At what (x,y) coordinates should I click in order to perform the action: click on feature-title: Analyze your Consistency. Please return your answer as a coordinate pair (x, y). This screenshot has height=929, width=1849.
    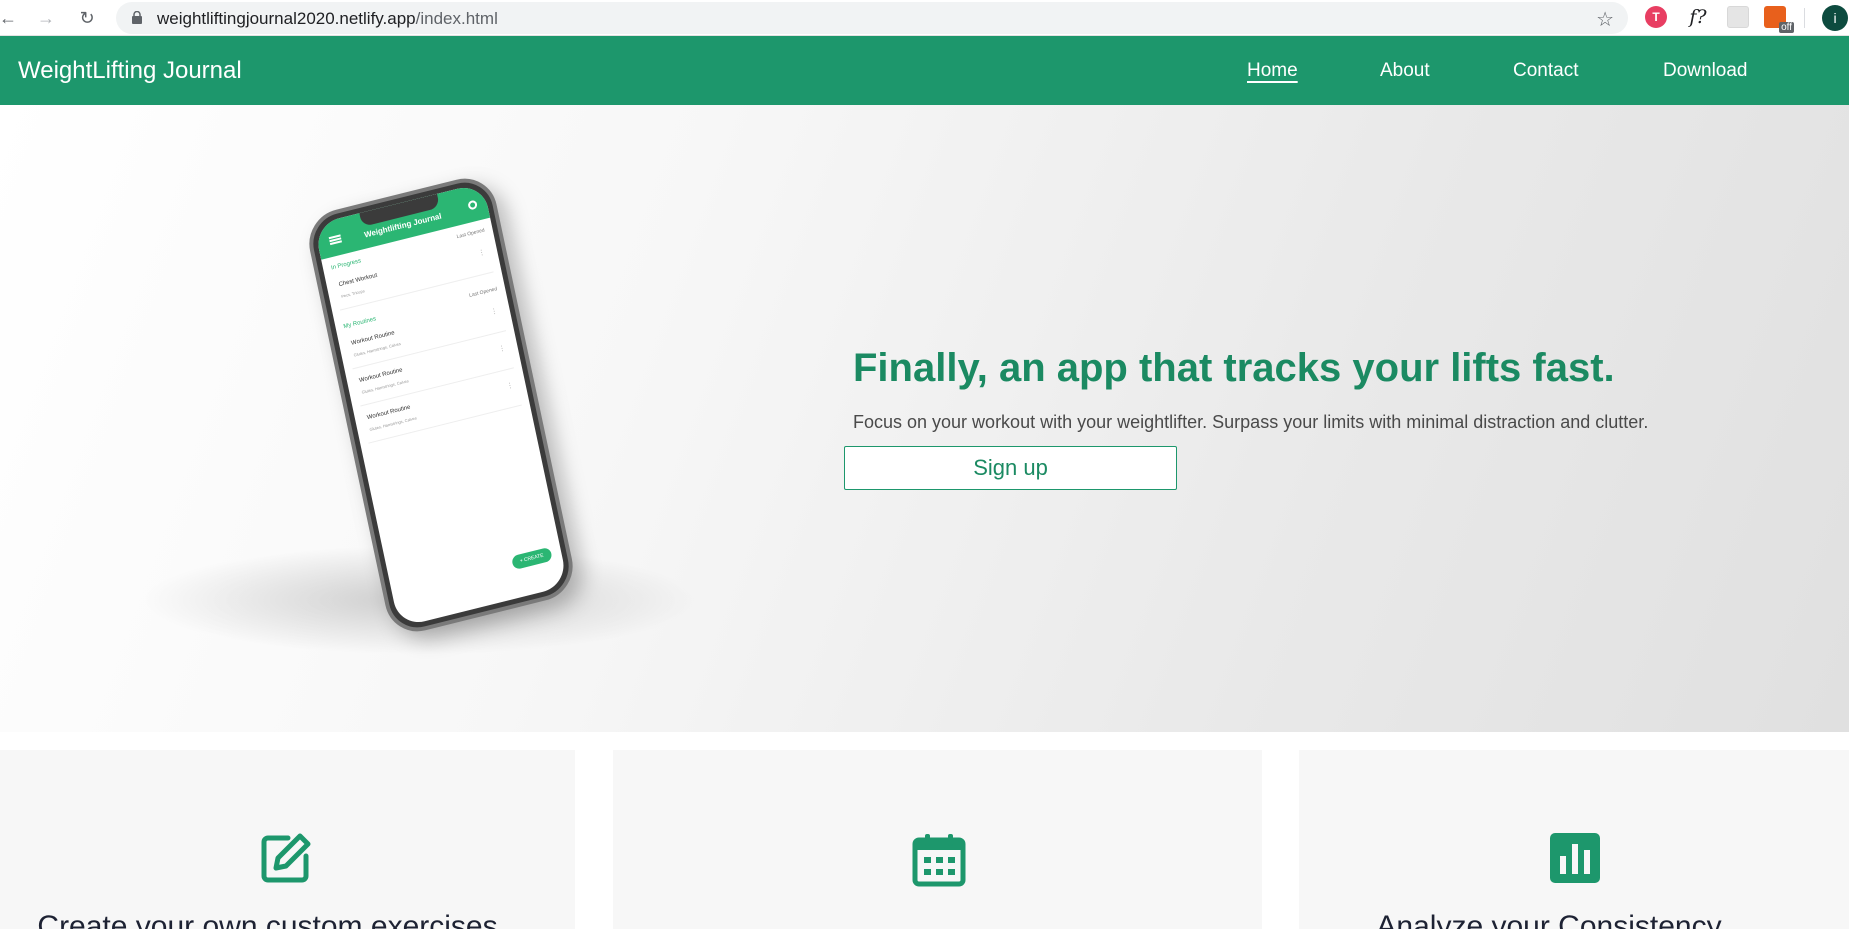
    Looking at the image, I should click on (1549, 919).